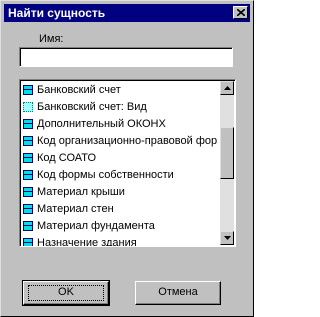 The height and width of the screenshot is (317, 320). I want to click on list-item-label: Банковский счет, so click(79, 90).